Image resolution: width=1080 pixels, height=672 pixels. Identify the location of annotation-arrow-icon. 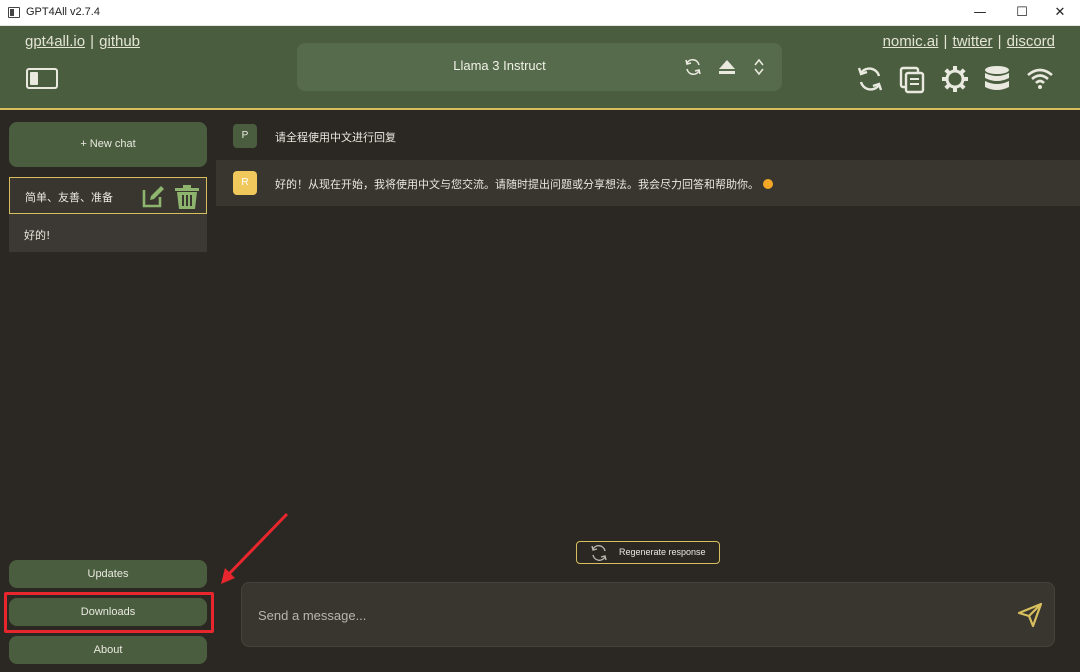
(255, 548).